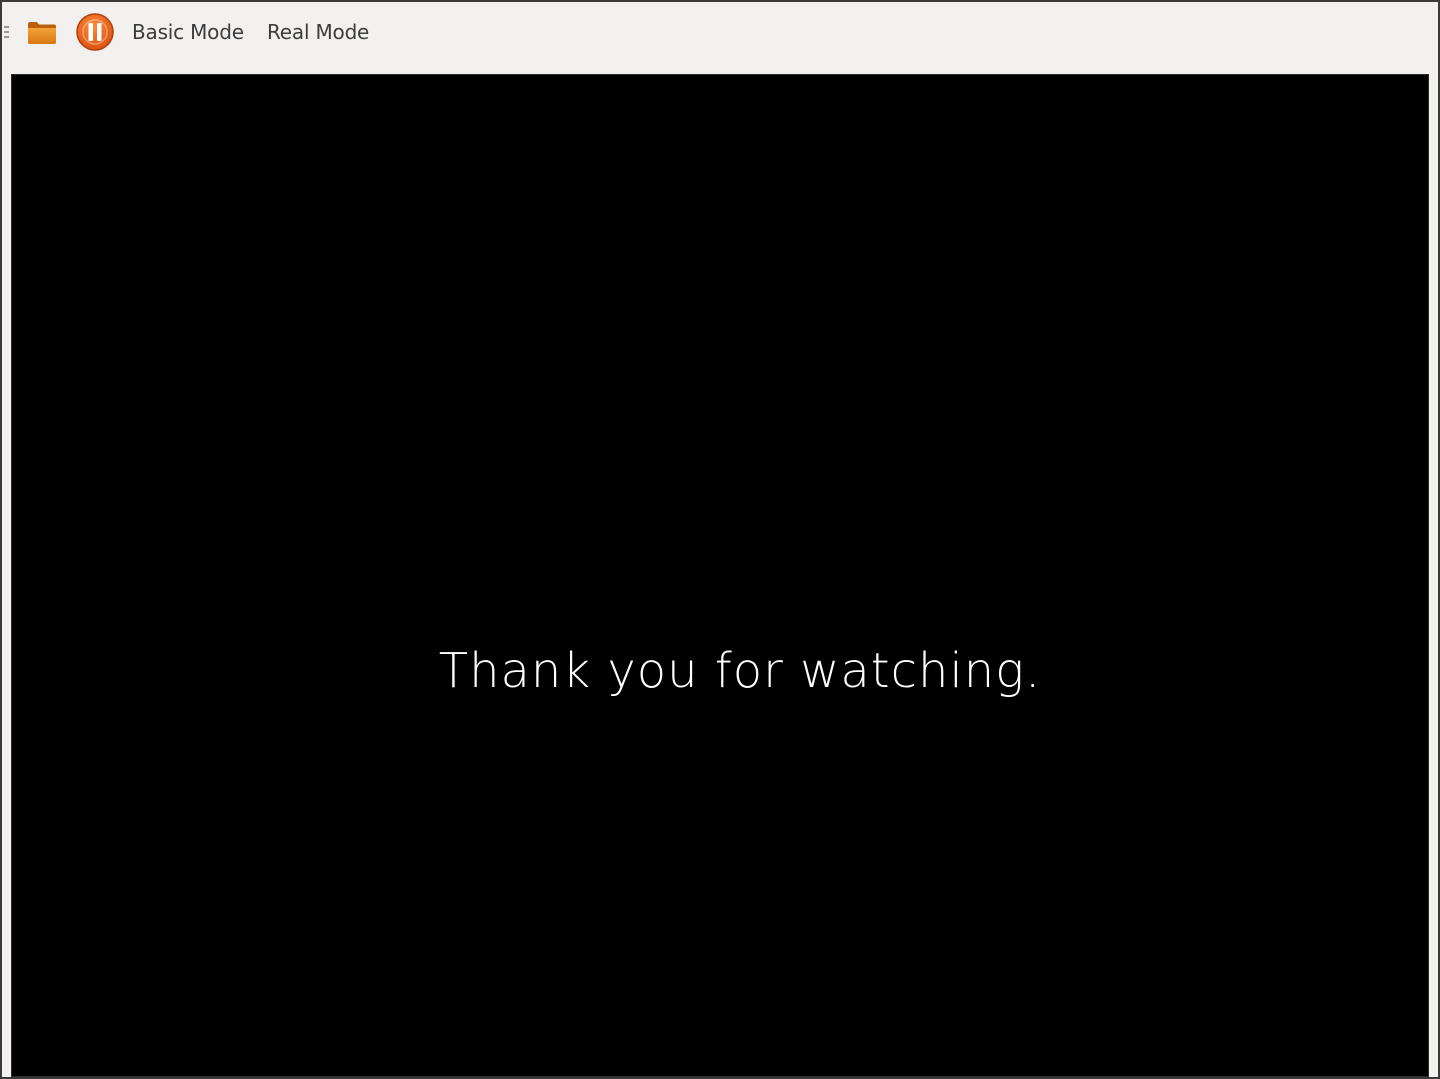 The image size is (1440, 1079). What do you see at coordinates (188, 32) in the screenshot?
I see `menu-basic-mode: Basic Mode` at bounding box center [188, 32].